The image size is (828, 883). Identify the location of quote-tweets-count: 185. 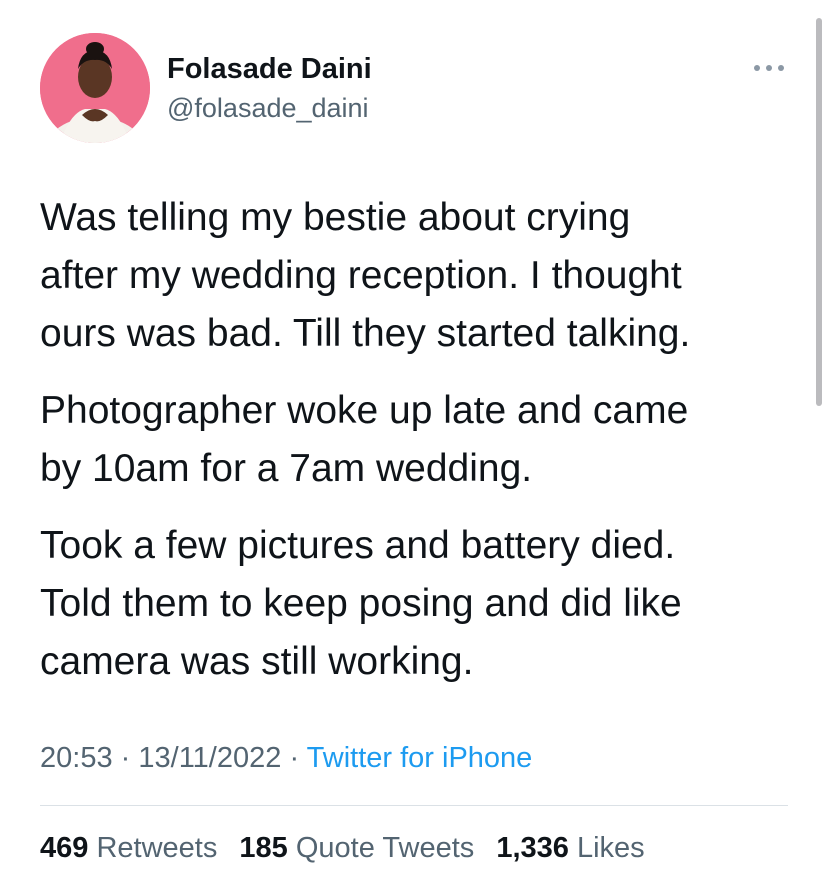
(263, 848).